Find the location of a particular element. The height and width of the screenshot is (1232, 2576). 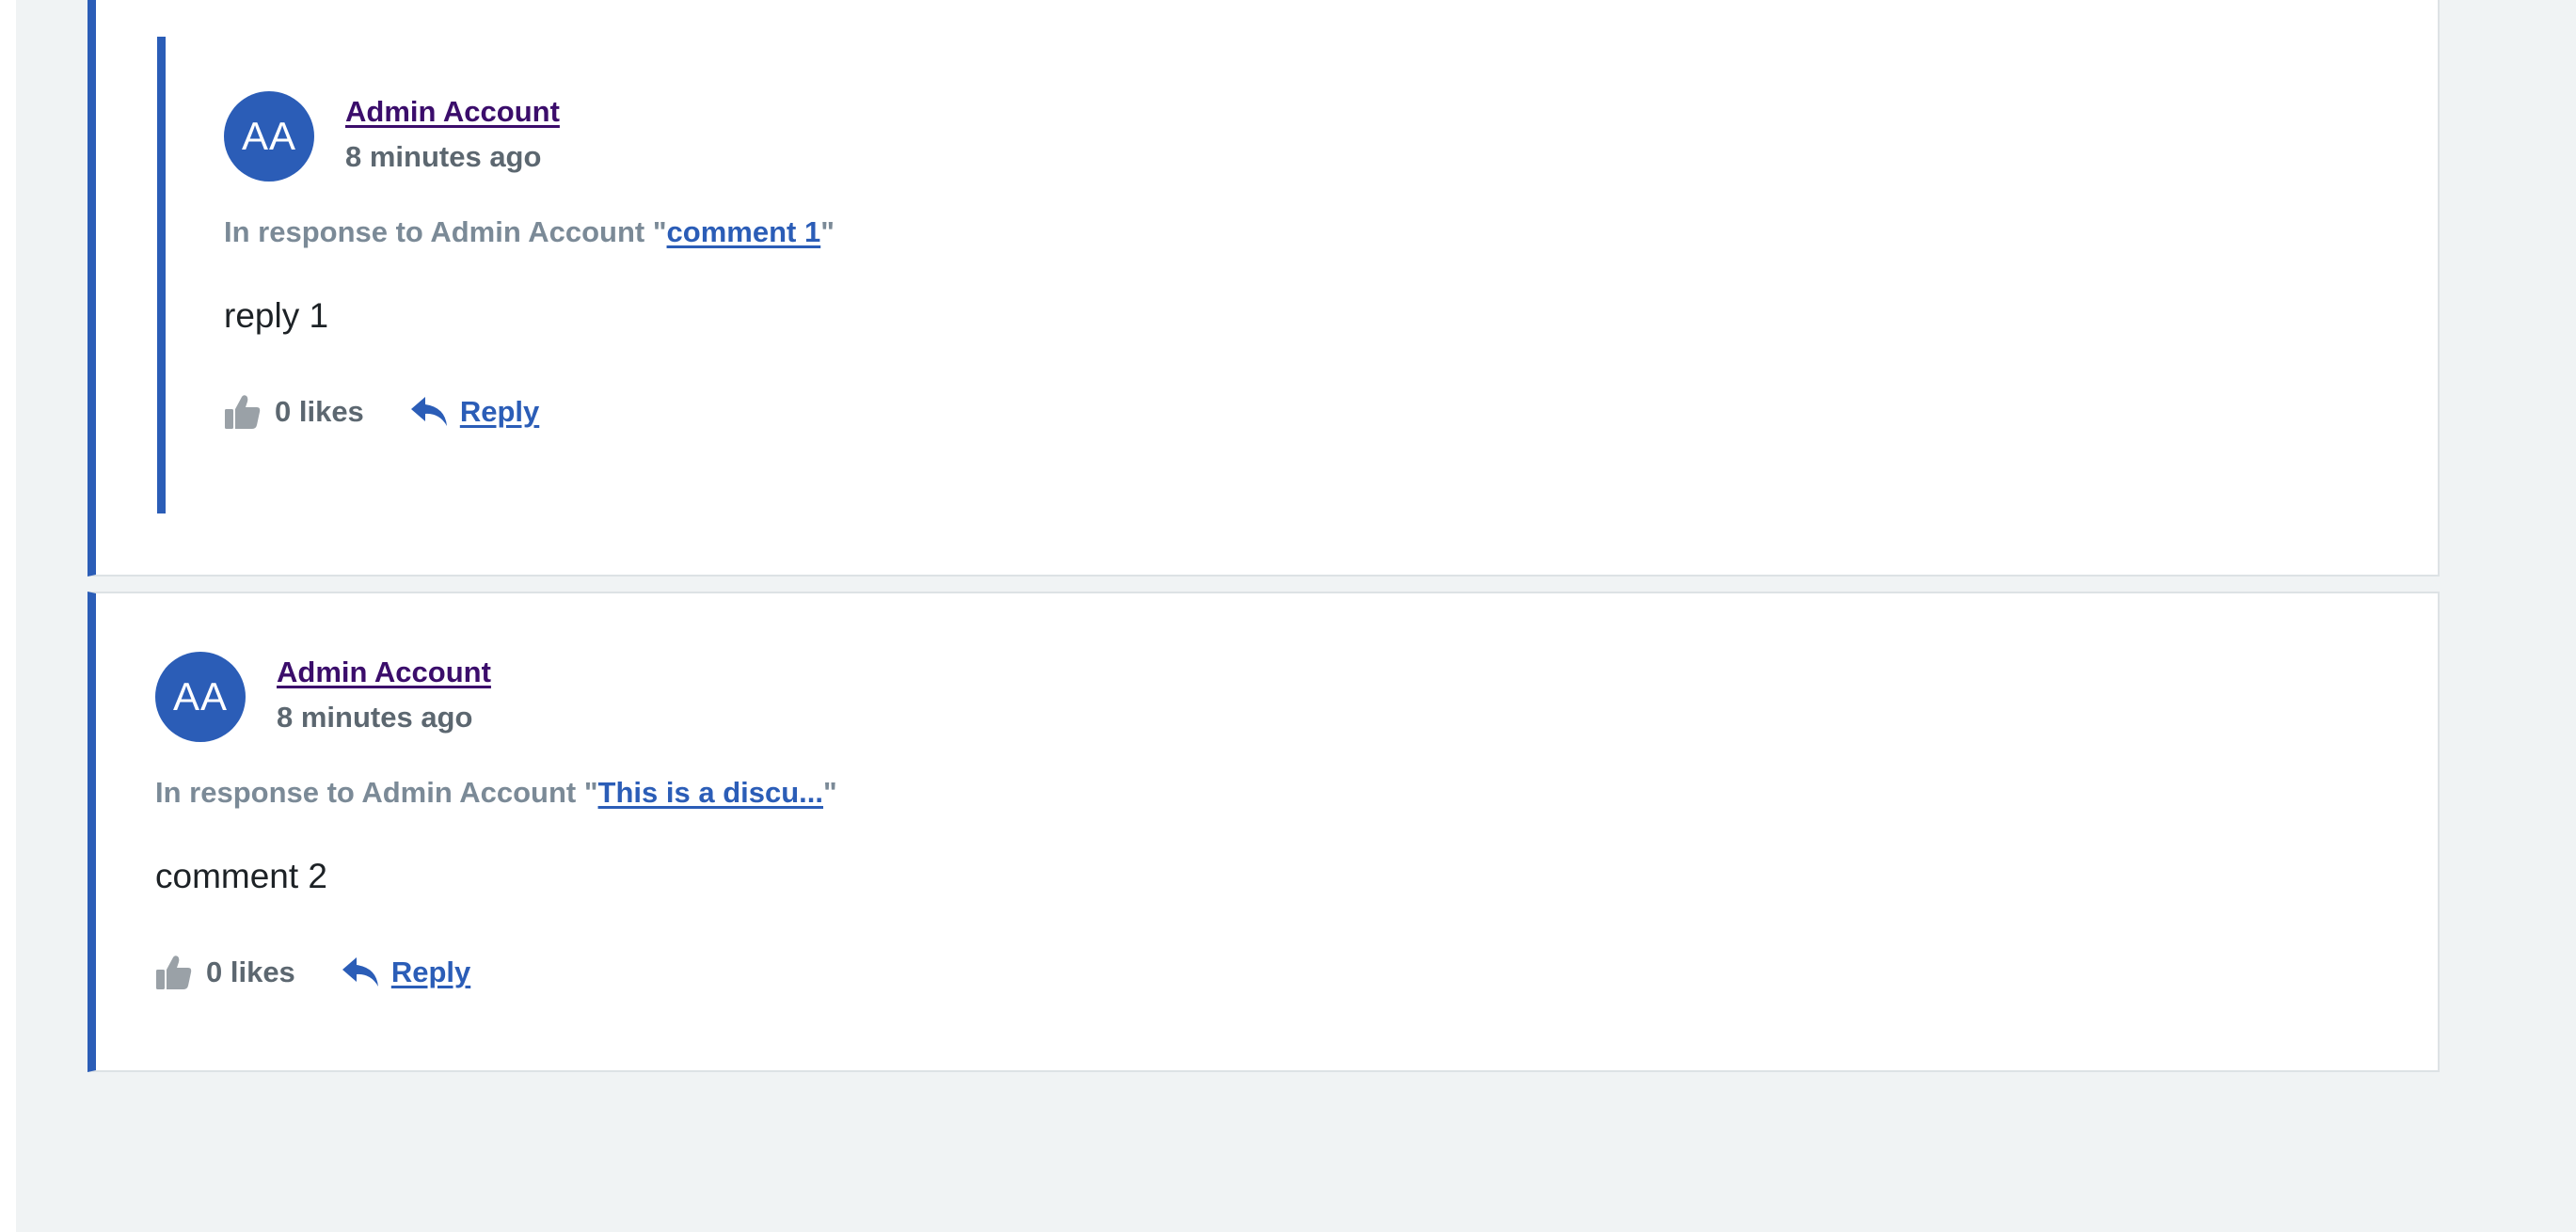

in-response-to-link: comment 1 is located at coordinates (744, 231).